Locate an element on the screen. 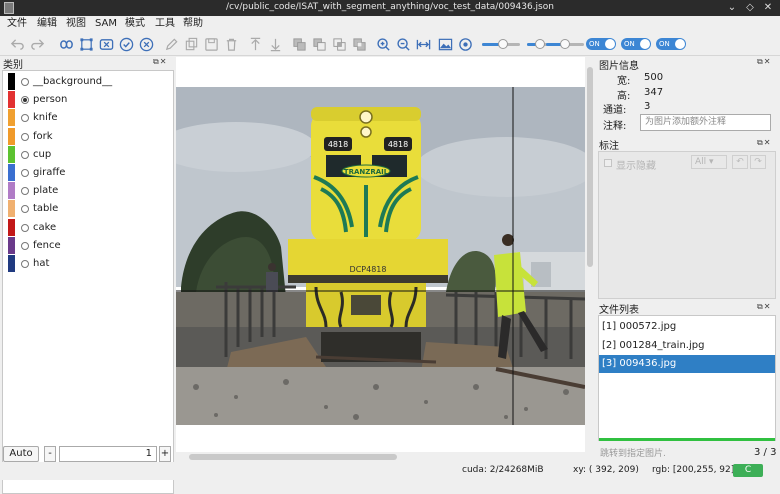 The image size is (780, 494). delete-annotation-icon is located at coordinates (231, 44).